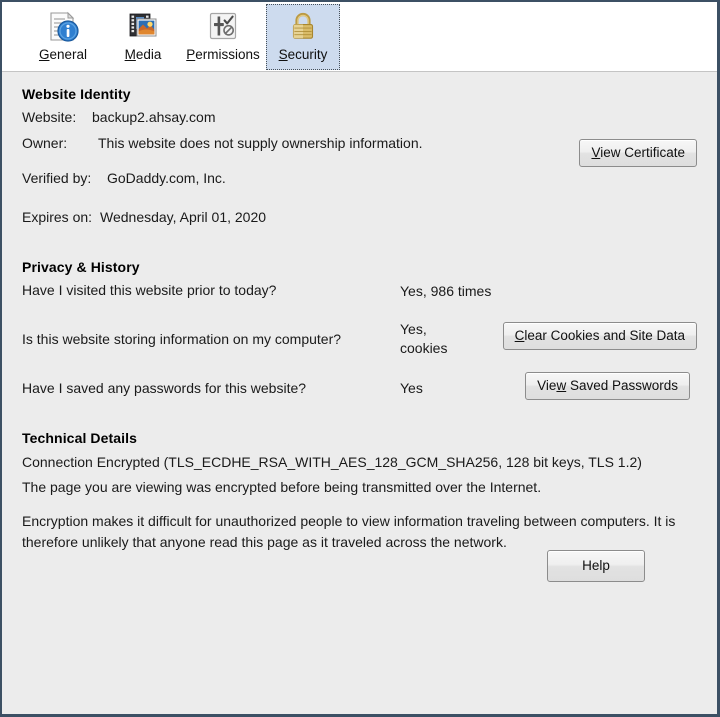 The height and width of the screenshot is (717, 720). I want to click on tab-security: Security, so click(303, 37).